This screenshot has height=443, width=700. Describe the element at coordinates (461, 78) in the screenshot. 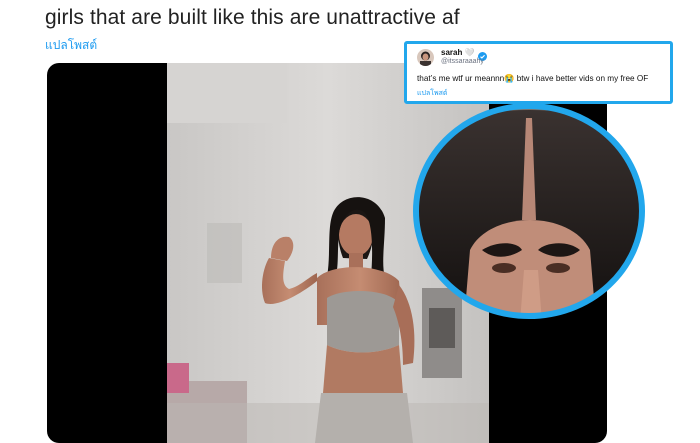

I see `reply-text-main: that’s me wtf ur meannn` at that location.